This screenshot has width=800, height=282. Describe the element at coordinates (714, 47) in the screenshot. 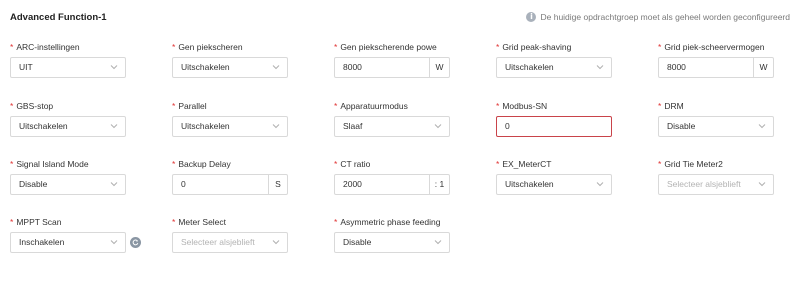

I see `grid-peak-power-label: Grid piek-scheervermogen` at that location.